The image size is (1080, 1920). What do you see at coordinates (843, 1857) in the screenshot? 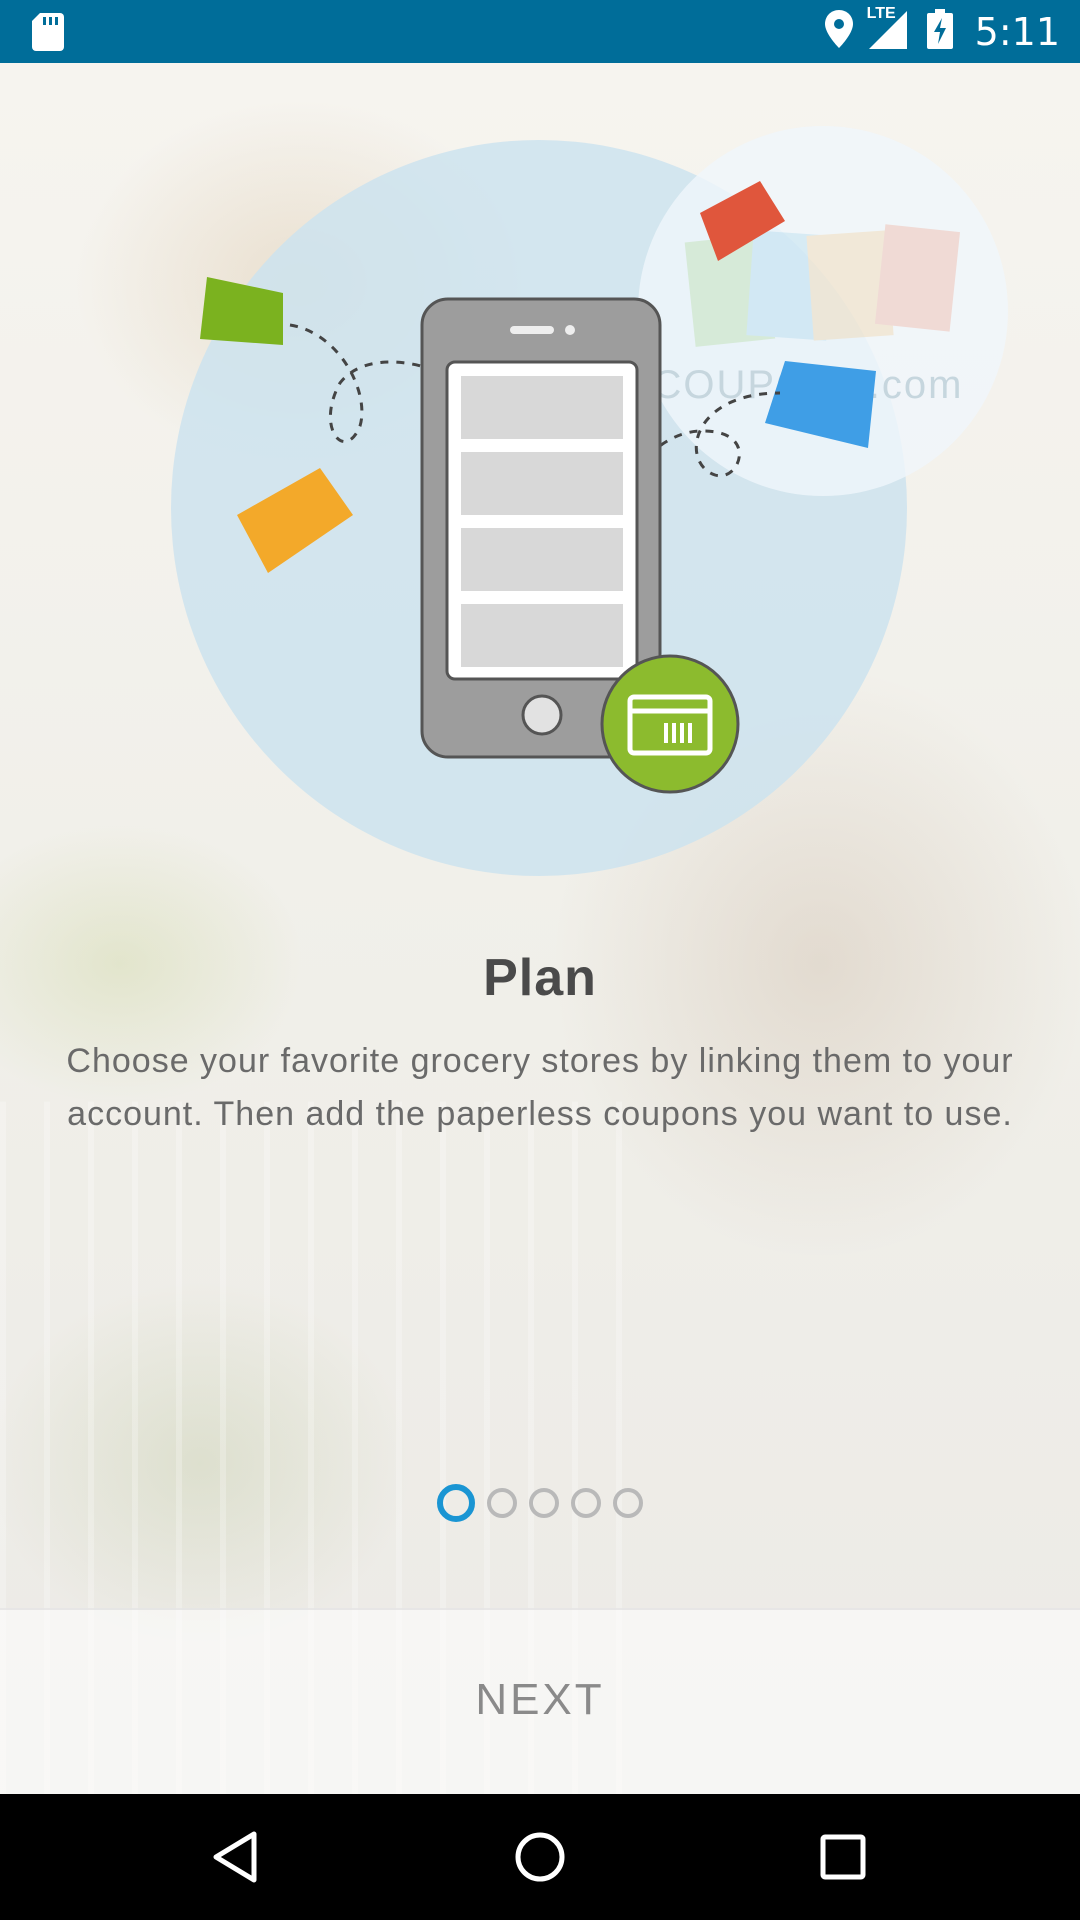
I see `recents-icon` at bounding box center [843, 1857].